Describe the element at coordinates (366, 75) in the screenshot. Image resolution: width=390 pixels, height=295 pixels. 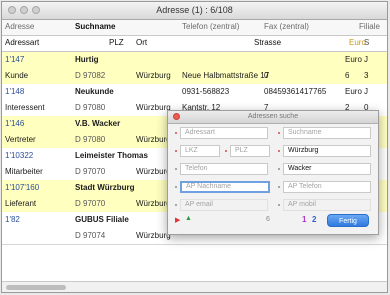
I see `table-cell-g: 3` at that location.